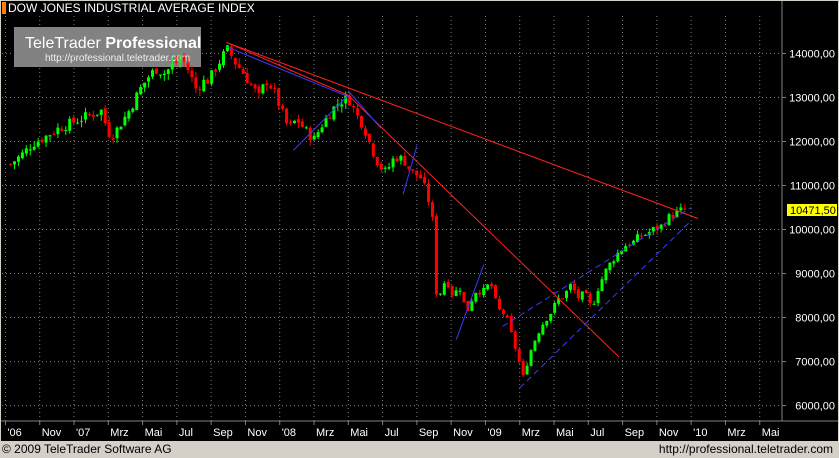 Image resolution: width=839 pixels, height=458 pixels. I want to click on x-tick-label: Jul, so click(597, 433).